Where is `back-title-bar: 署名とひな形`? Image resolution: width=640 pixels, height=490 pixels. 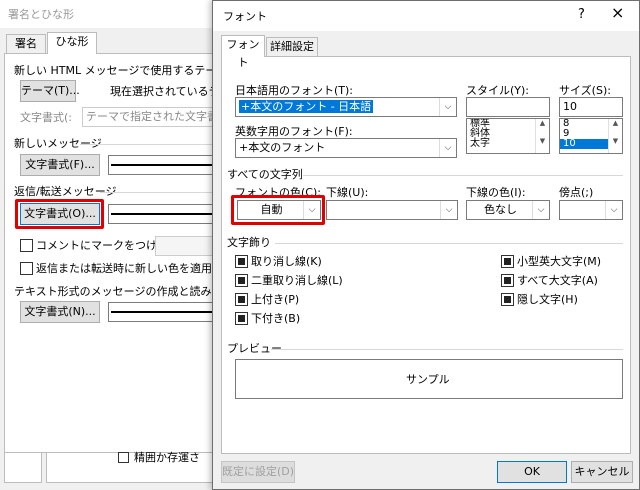 back-title-bar: 署名とひな形 is located at coordinates (116, 14).